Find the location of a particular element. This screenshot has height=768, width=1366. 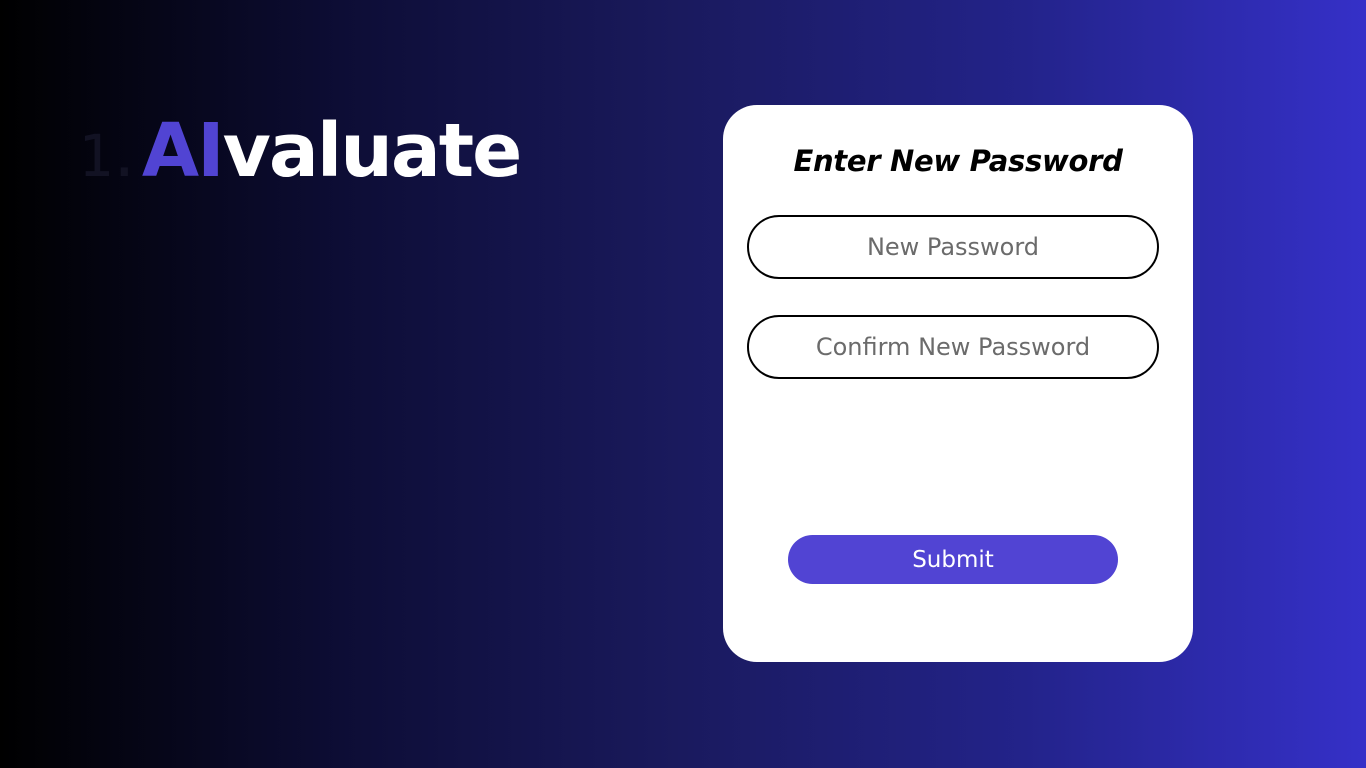

form-title: Enter New Password is located at coordinates (958, 161).